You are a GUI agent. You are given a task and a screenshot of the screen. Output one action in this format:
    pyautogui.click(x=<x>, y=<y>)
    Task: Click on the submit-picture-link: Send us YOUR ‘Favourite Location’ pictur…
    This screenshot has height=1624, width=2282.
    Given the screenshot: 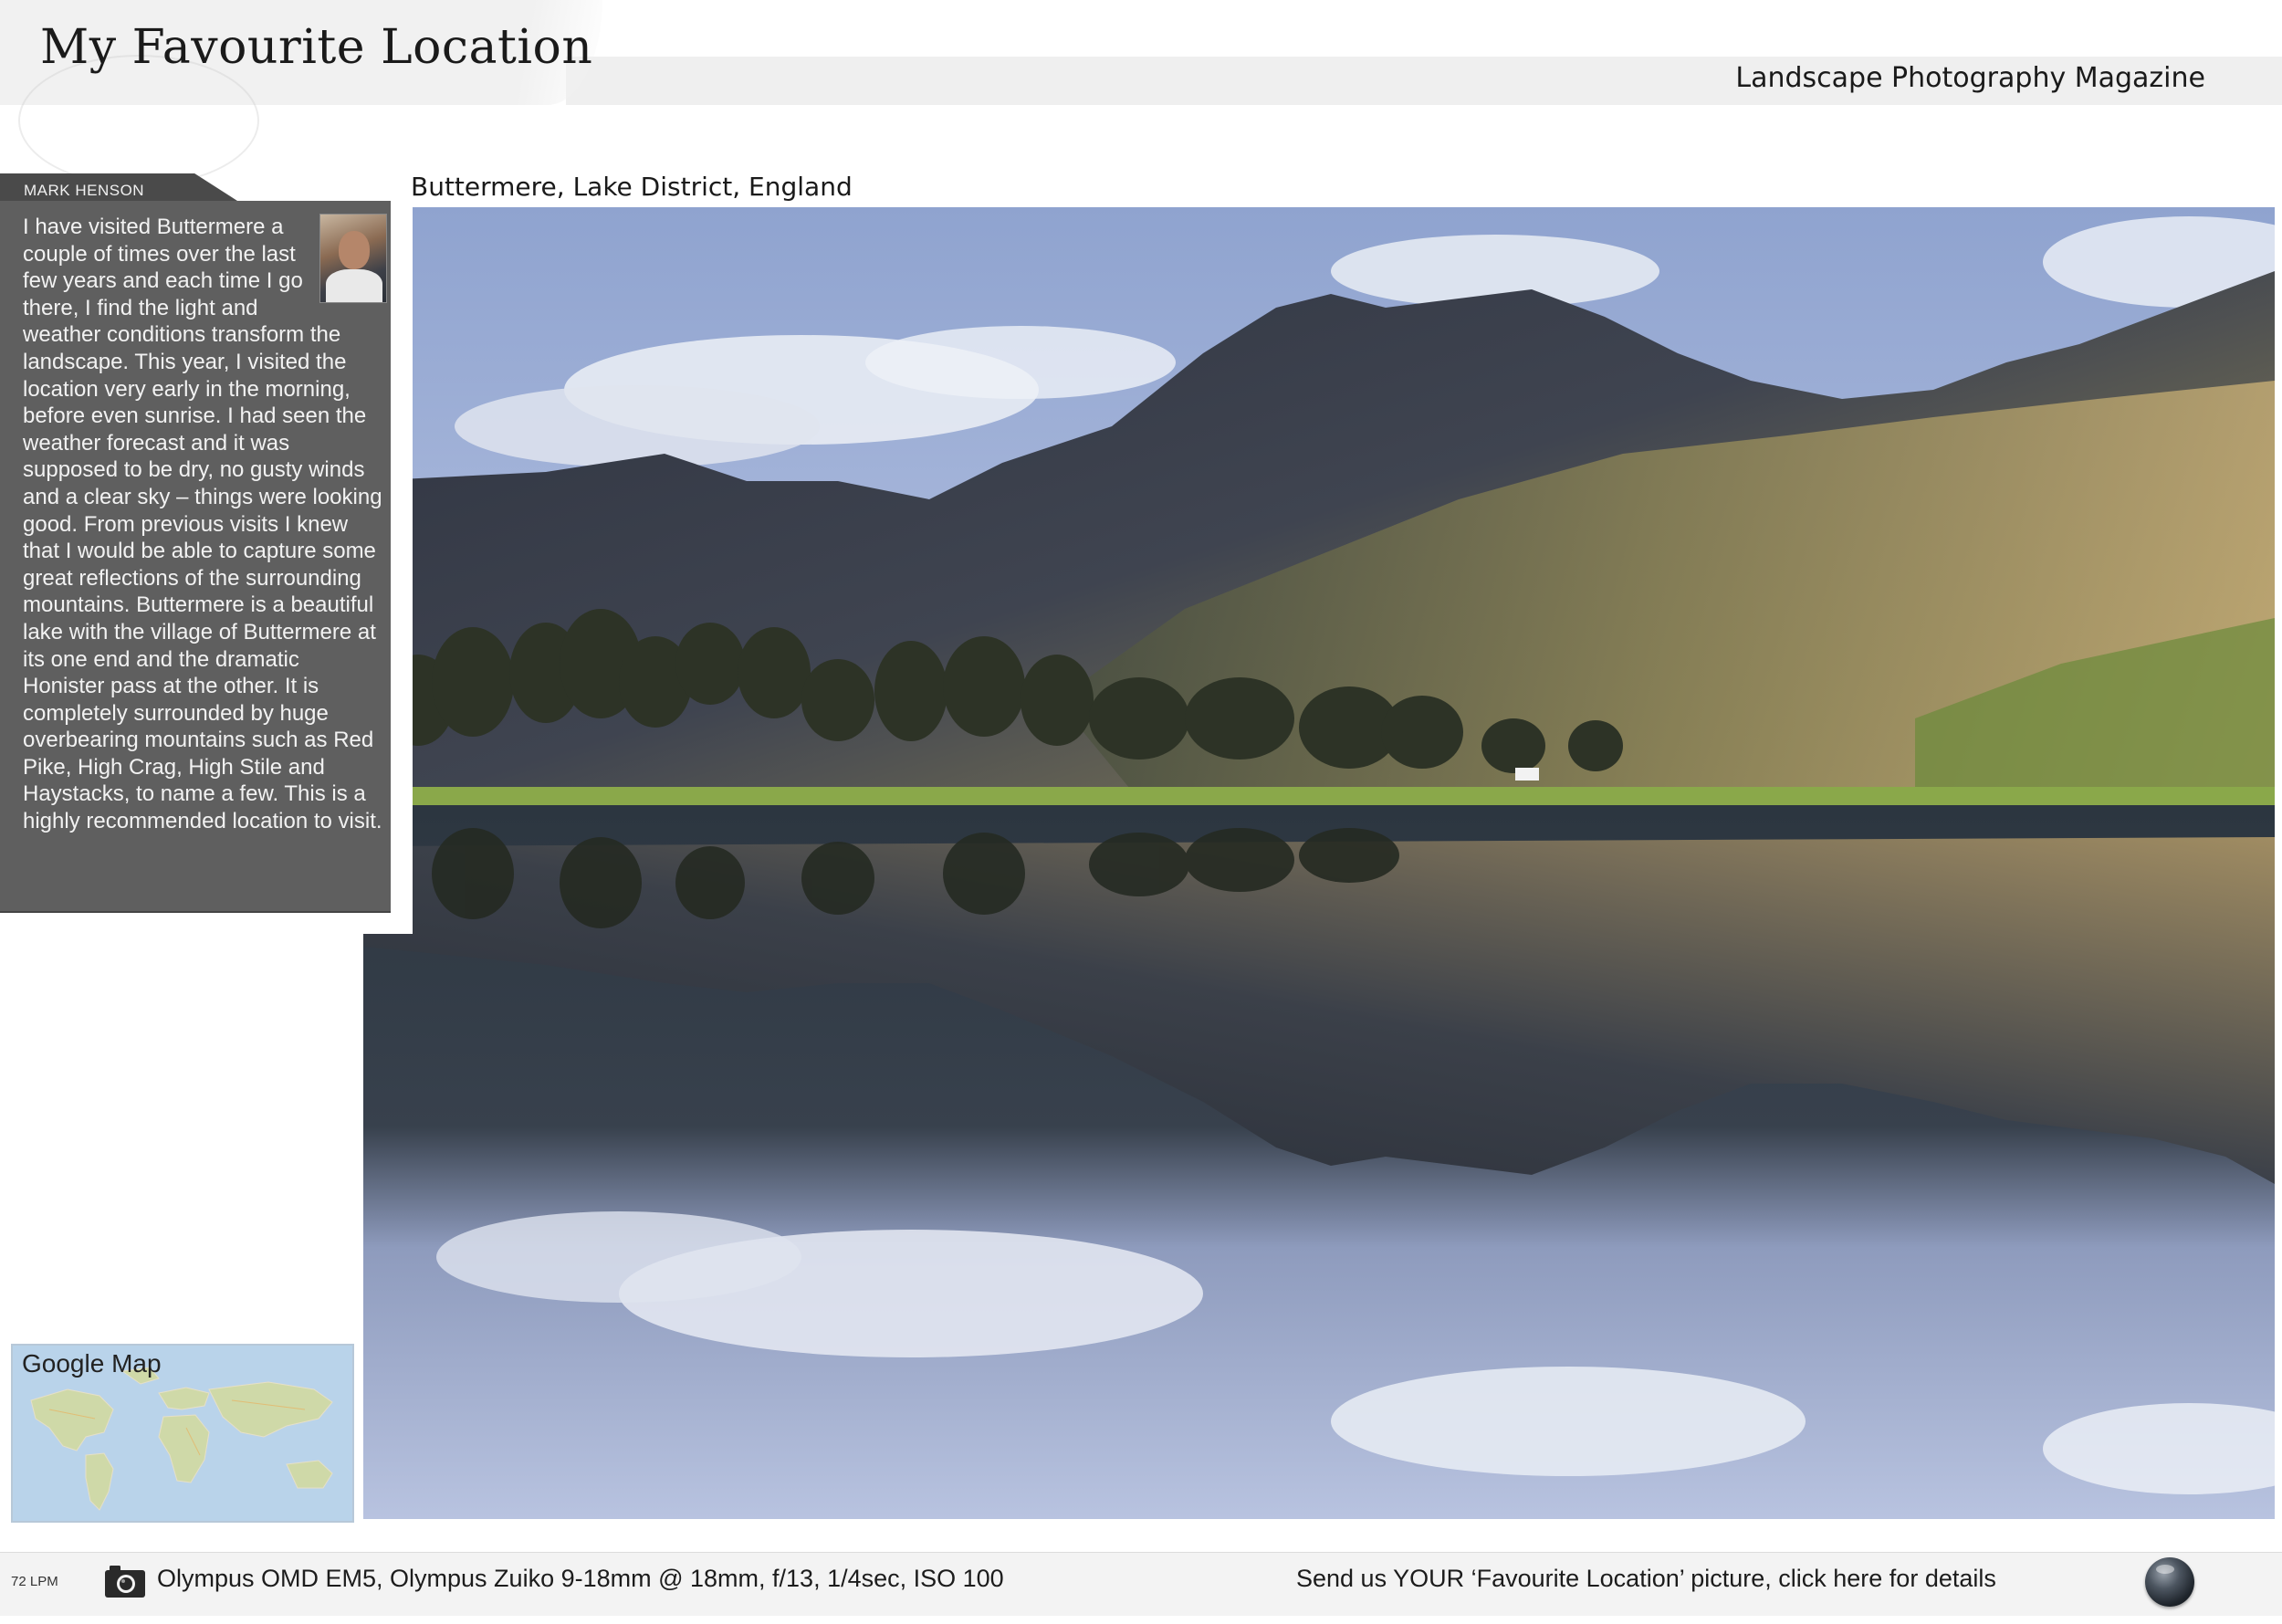 What is the action you would take?
    pyautogui.click(x=1646, y=1579)
    